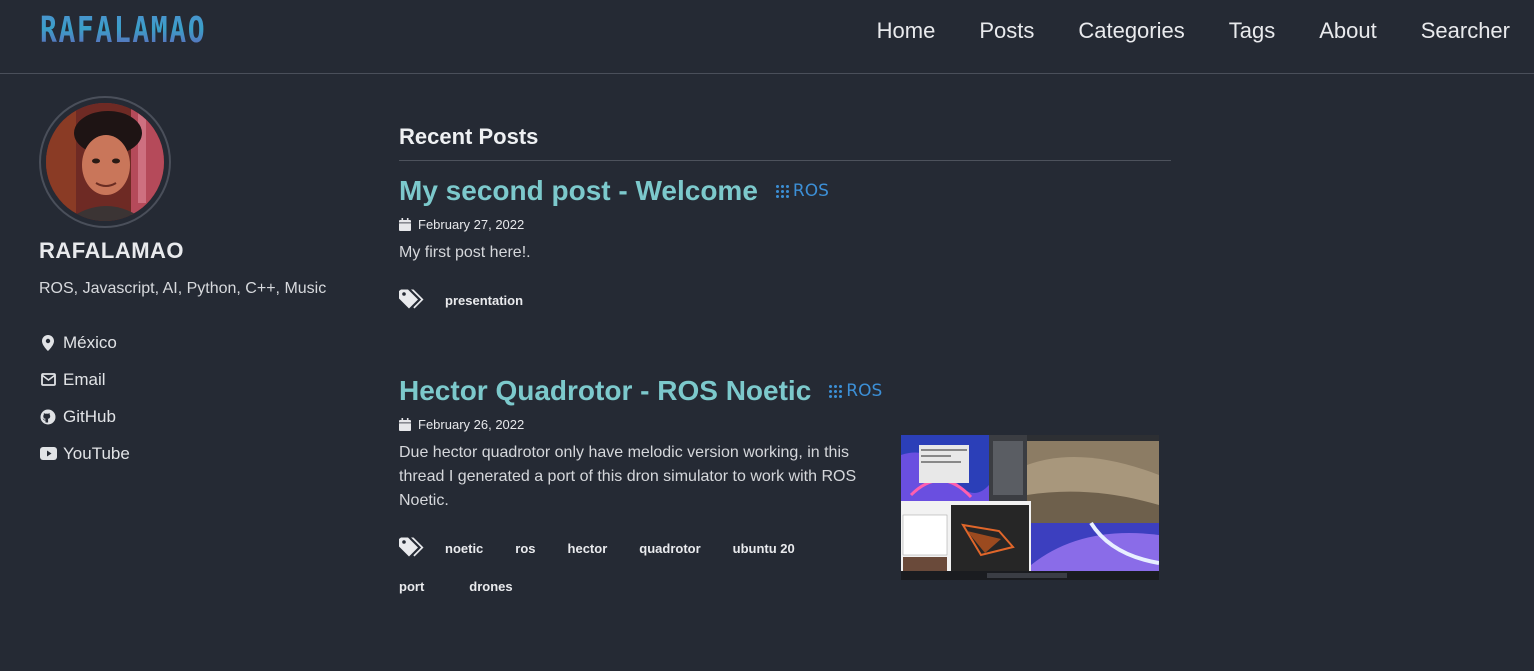 The width and height of the screenshot is (1534, 671). Describe the element at coordinates (199, 379) in the screenshot. I see `link-email: Email` at that location.